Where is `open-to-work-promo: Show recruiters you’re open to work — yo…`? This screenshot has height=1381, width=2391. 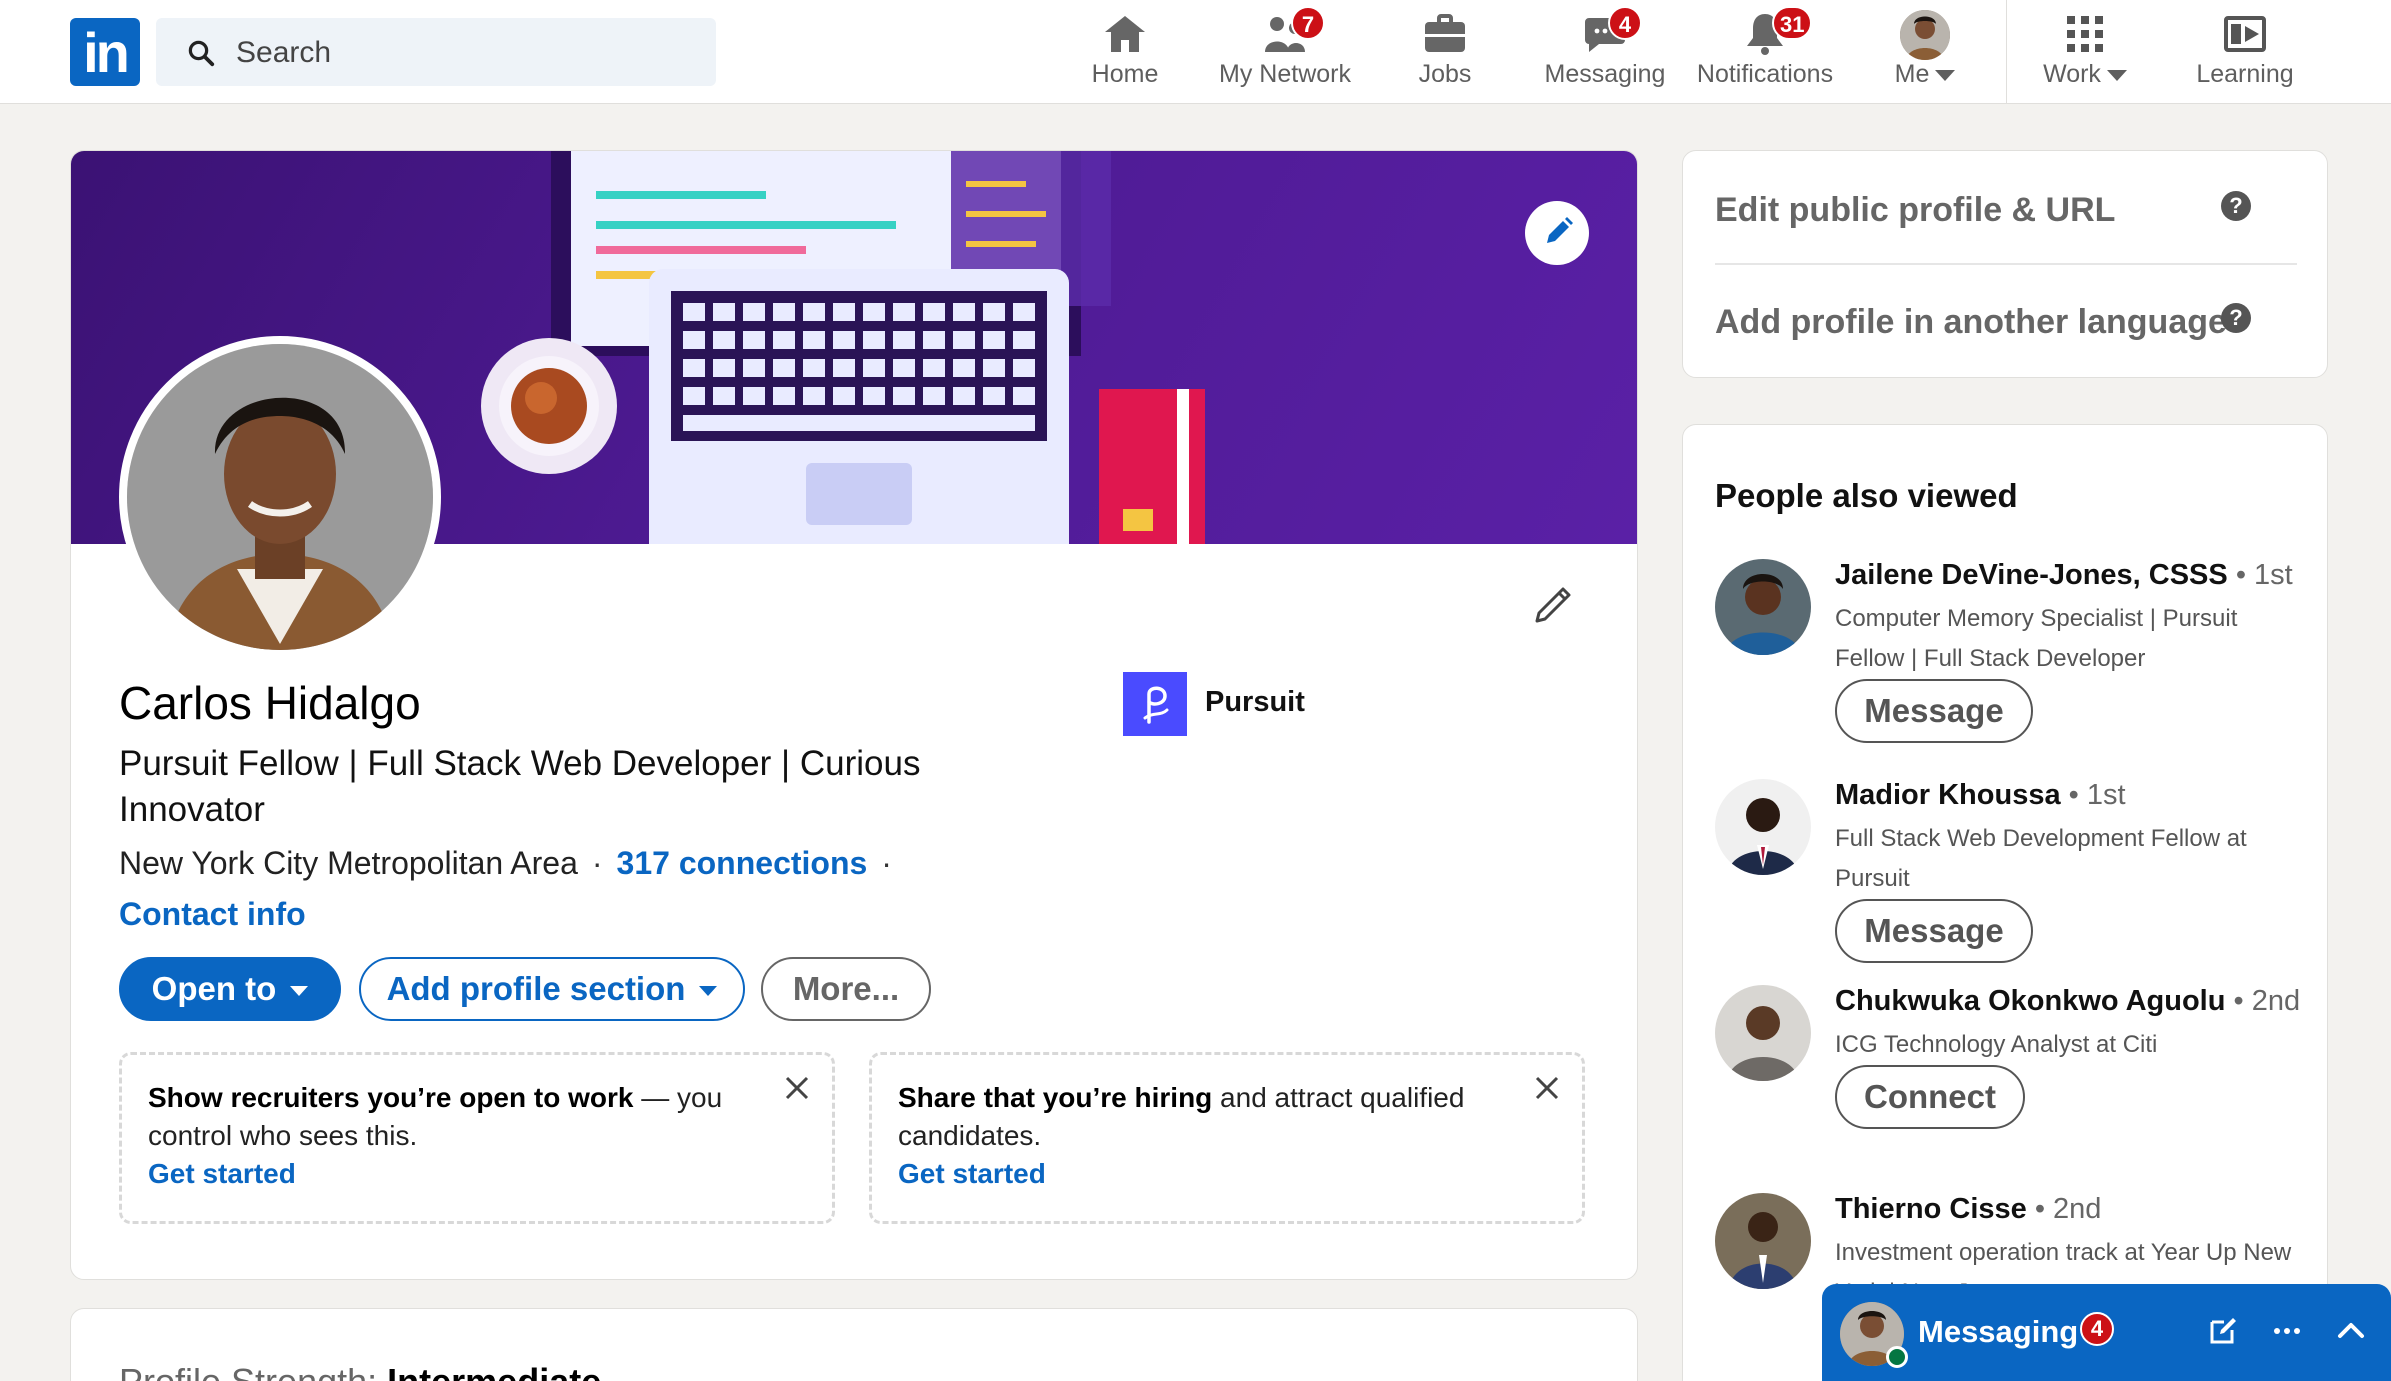
open-to-work-promo: Show recruiters you’re open to work — yo… is located at coordinates (477, 1138).